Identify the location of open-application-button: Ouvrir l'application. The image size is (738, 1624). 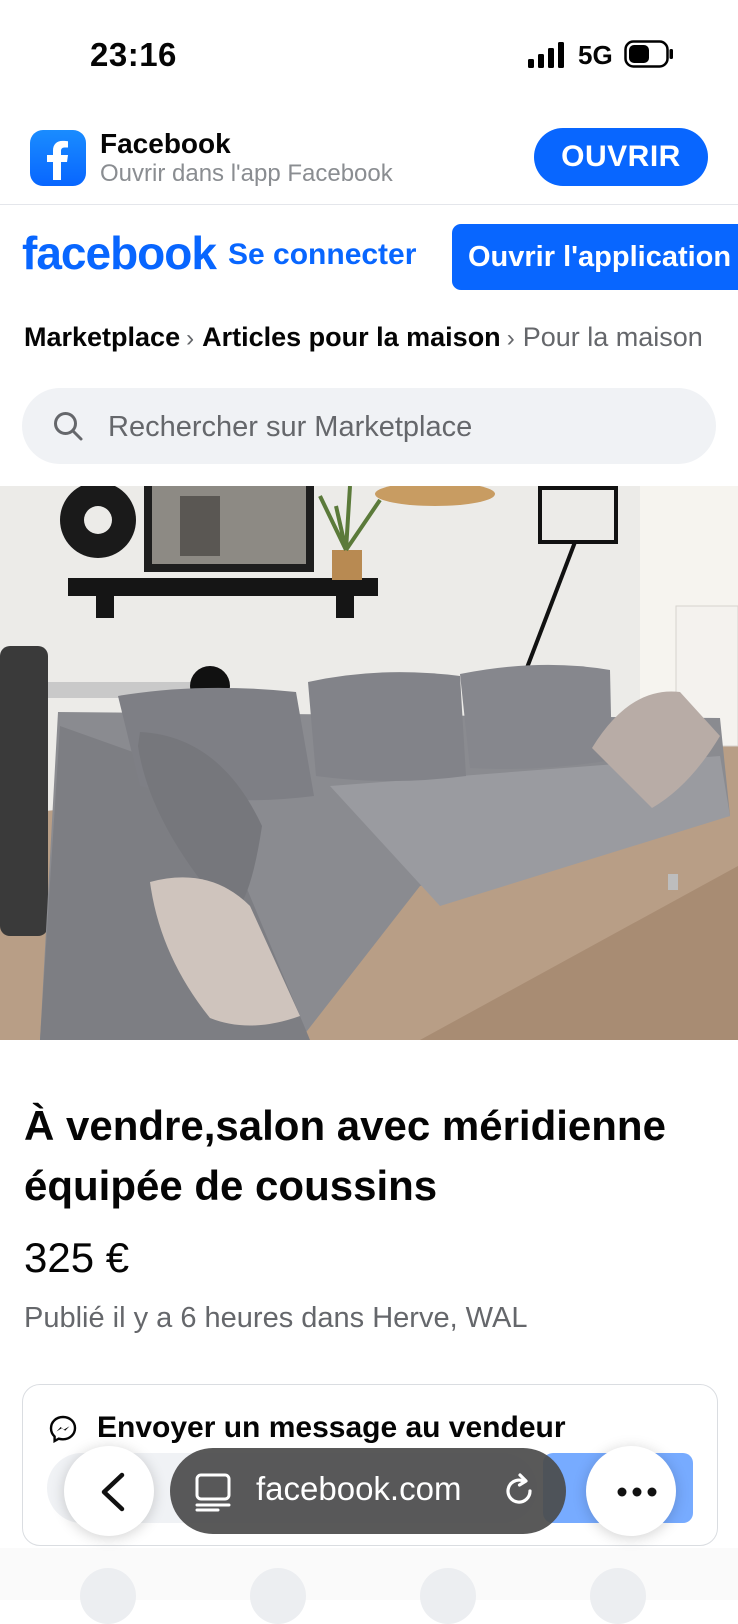
(595, 257).